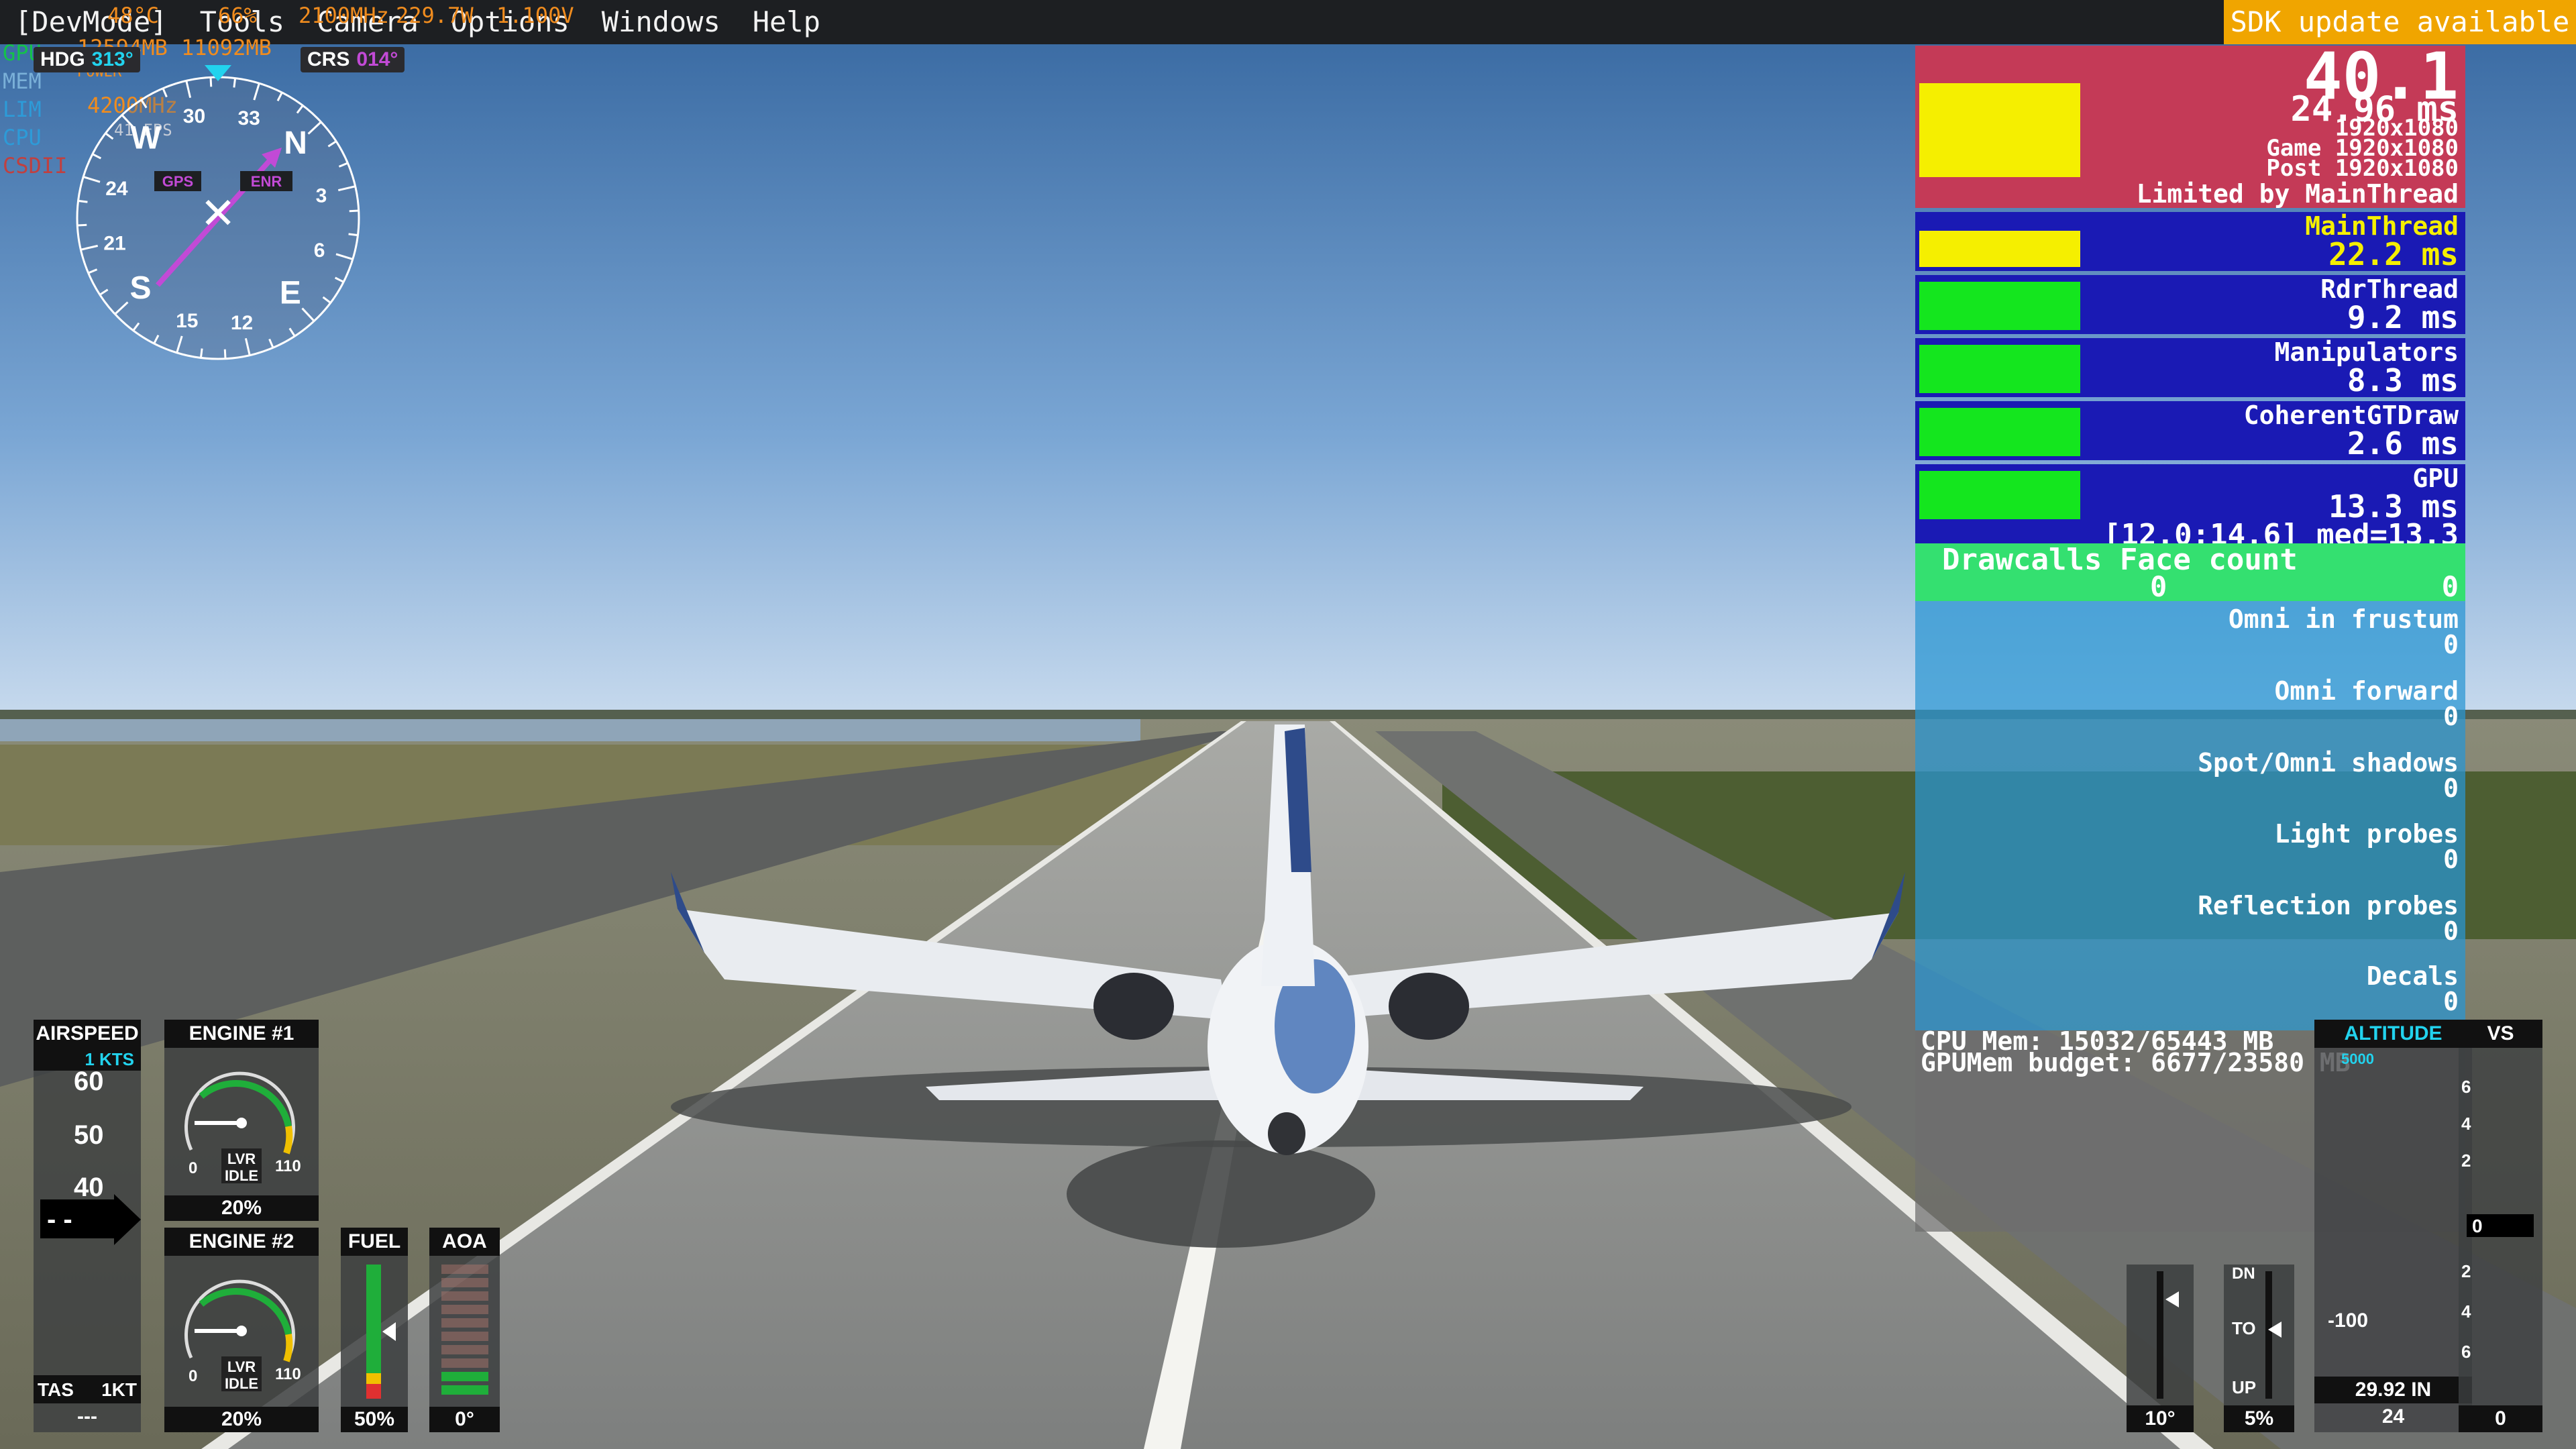 The image size is (2576, 1449). I want to click on aoa-title: AOA, so click(464, 1242).